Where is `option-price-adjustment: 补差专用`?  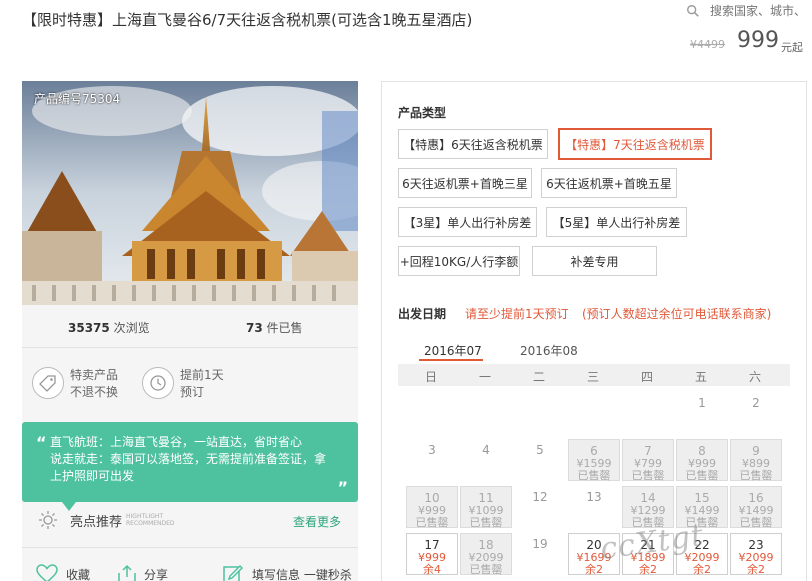
option-price-adjustment: 补差专用 is located at coordinates (594, 261).